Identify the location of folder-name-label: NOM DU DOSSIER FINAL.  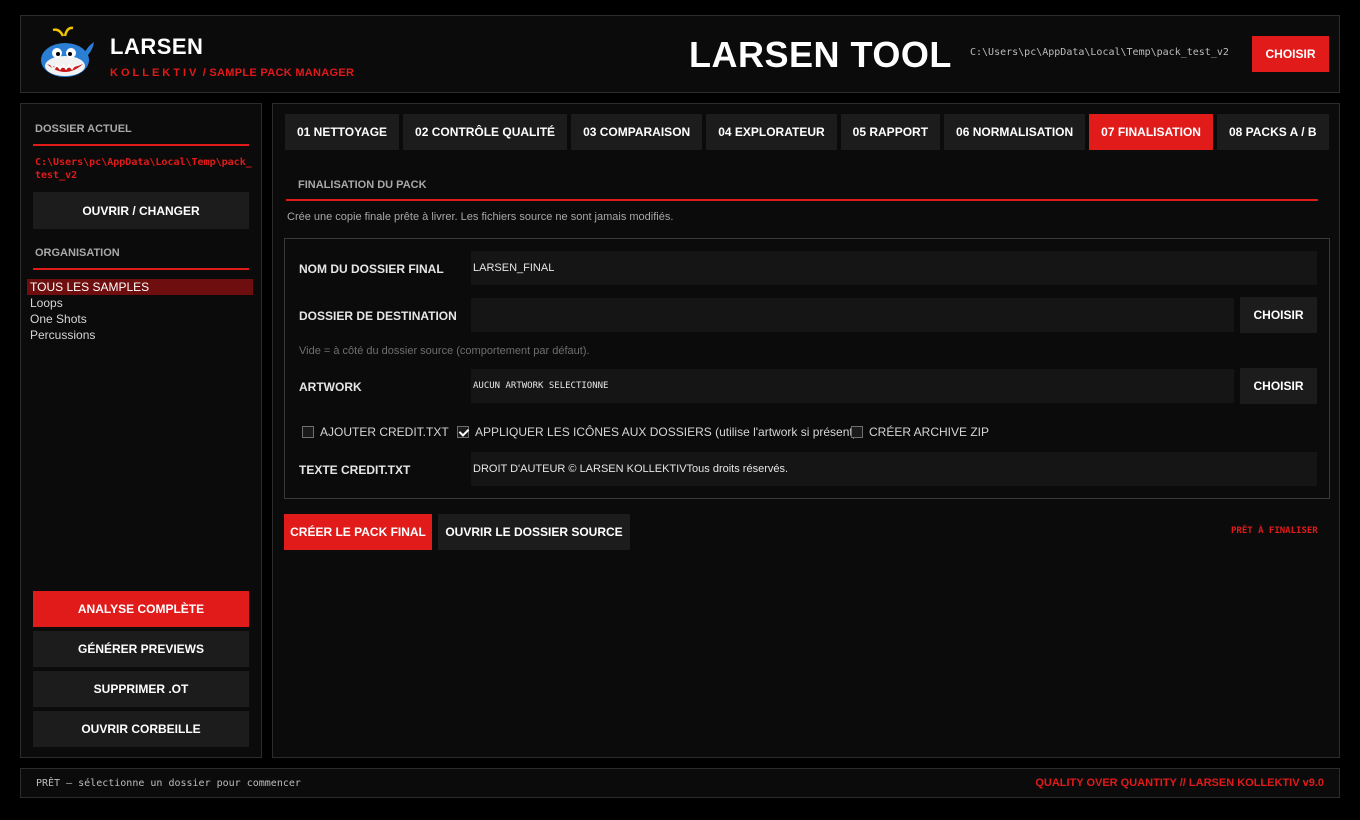
(371, 269).